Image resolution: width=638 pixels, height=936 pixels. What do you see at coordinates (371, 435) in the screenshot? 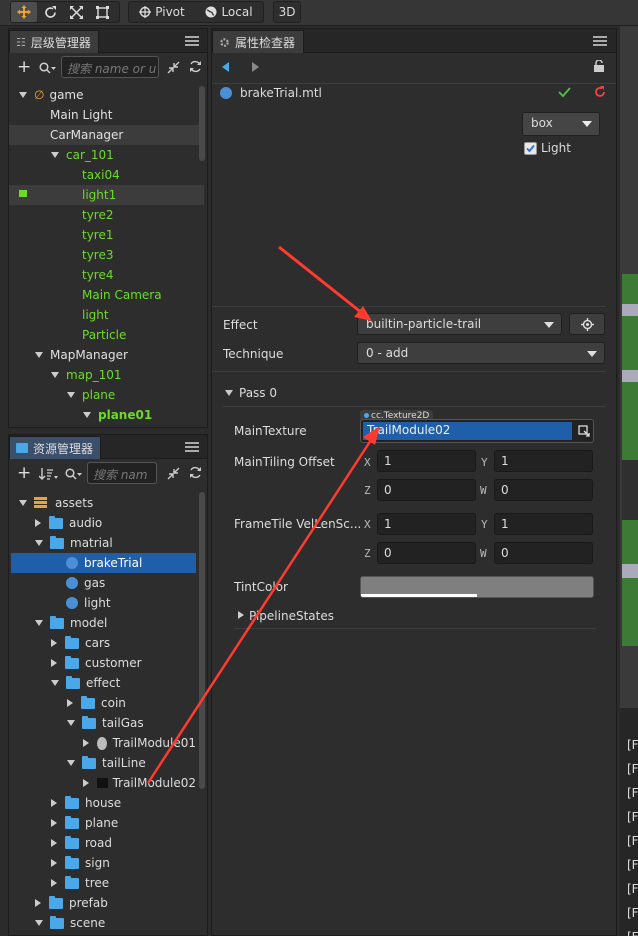
I see `annotation-arrowhead-texture` at bounding box center [371, 435].